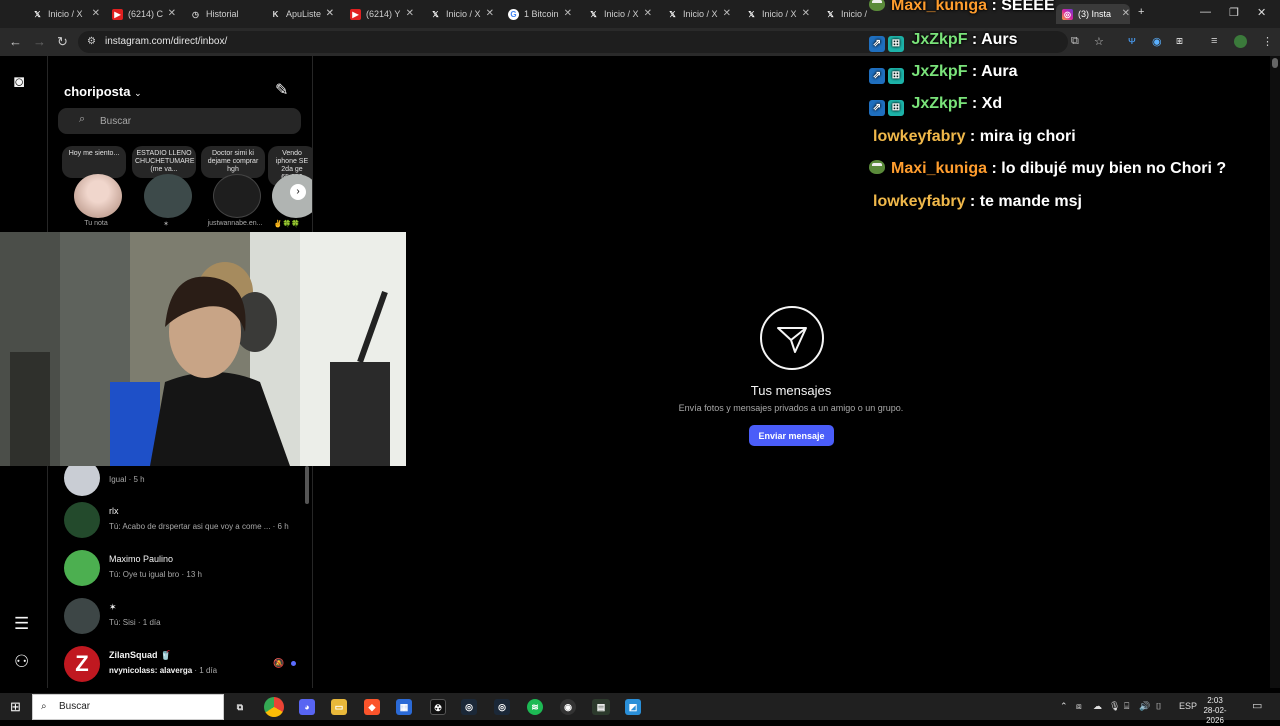  What do you see at coordinates (540, 14) in the screenshot?
I see `tab-7: G1 Bitcoin ✕` at bounding box center [540, 14].